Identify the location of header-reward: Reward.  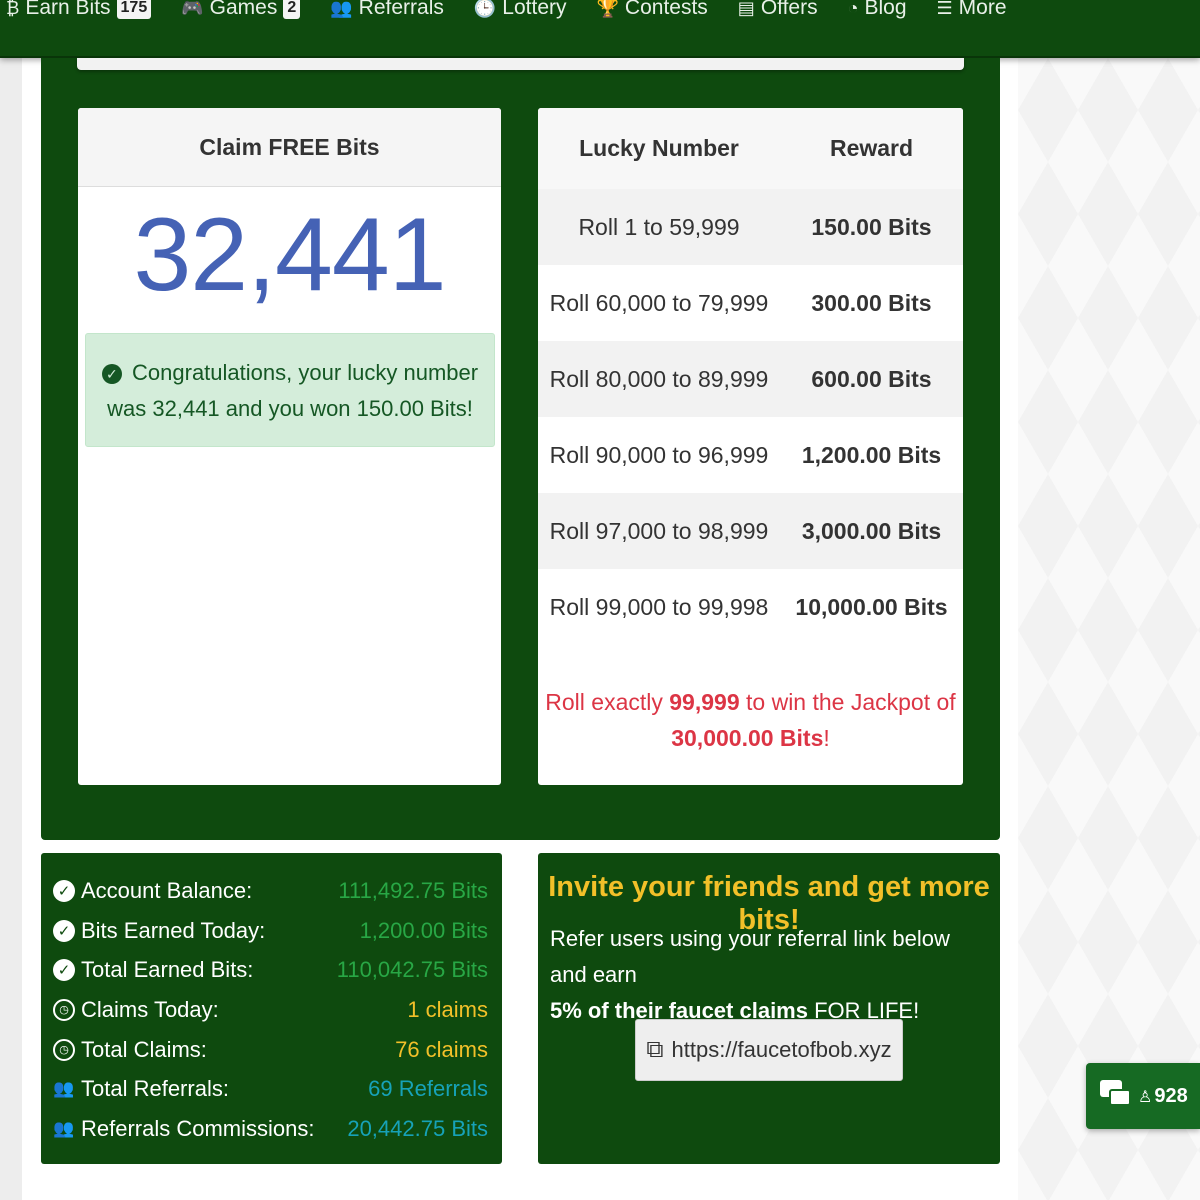
(871, 148).